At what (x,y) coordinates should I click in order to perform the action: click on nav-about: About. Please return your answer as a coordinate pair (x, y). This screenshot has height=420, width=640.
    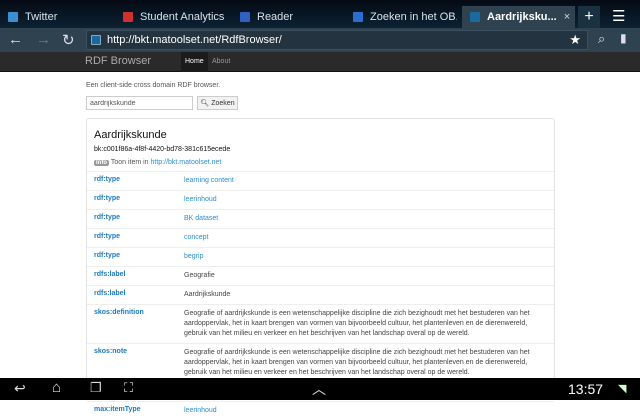
    Looking at the image, I should click on (221, 62).